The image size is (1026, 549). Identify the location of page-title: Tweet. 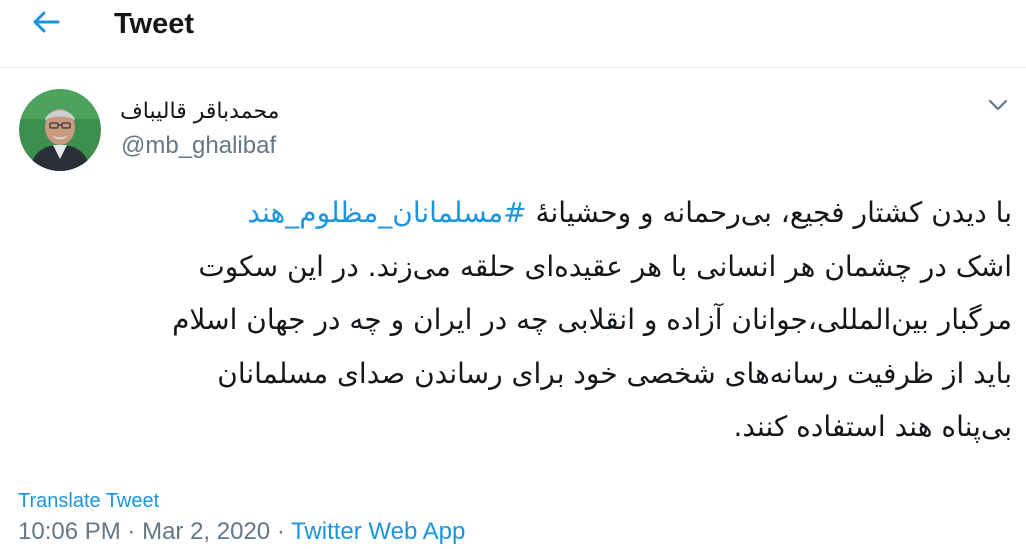
(154, 24).